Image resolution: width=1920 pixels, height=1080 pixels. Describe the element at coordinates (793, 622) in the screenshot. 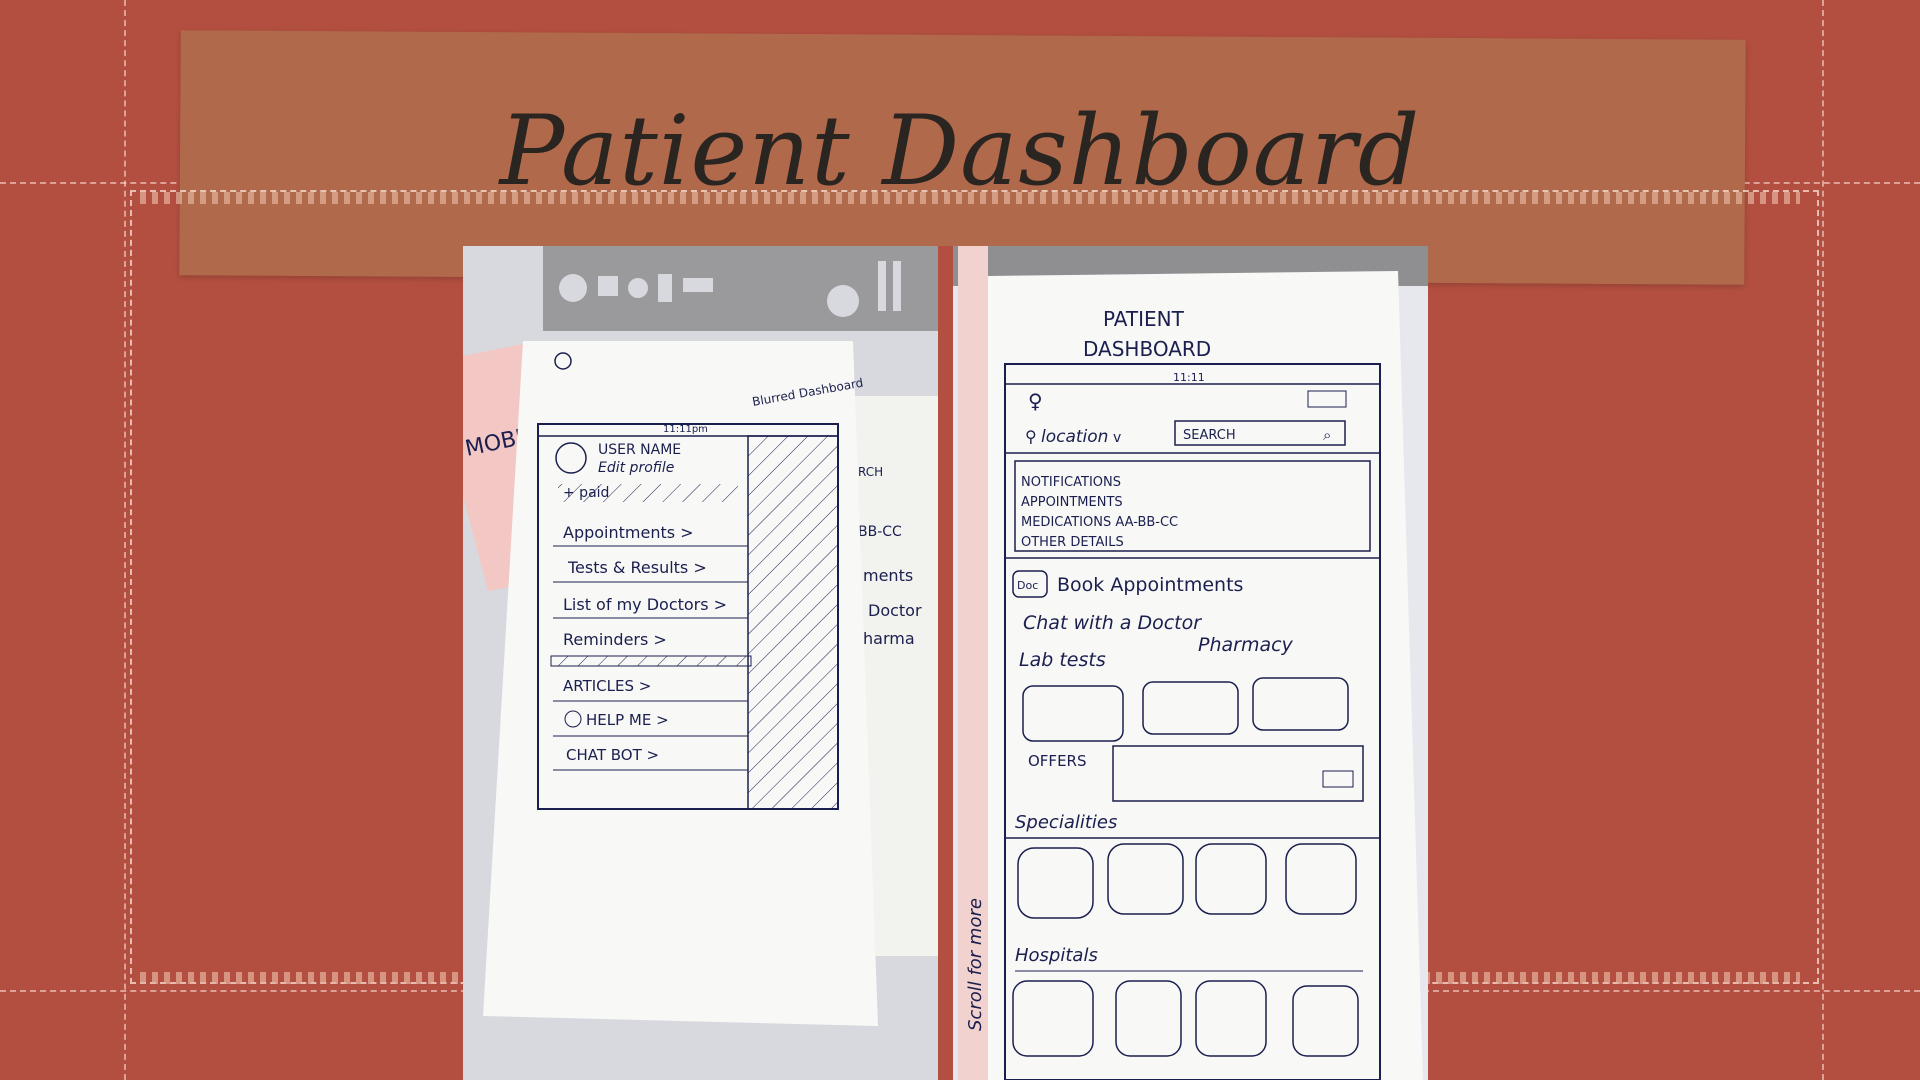

I see `blurred-dashboard-panel` at that location.